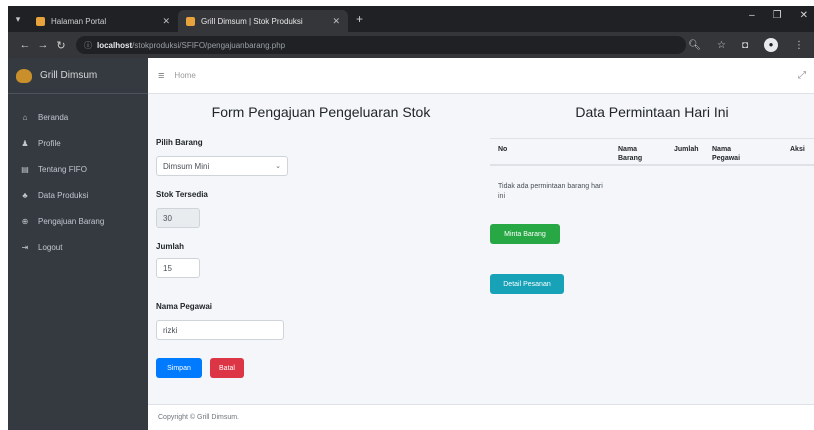 The width and height of the screenshot is (814, 430). I want to click on puzzle-icon: ◘, so click(745, 45).